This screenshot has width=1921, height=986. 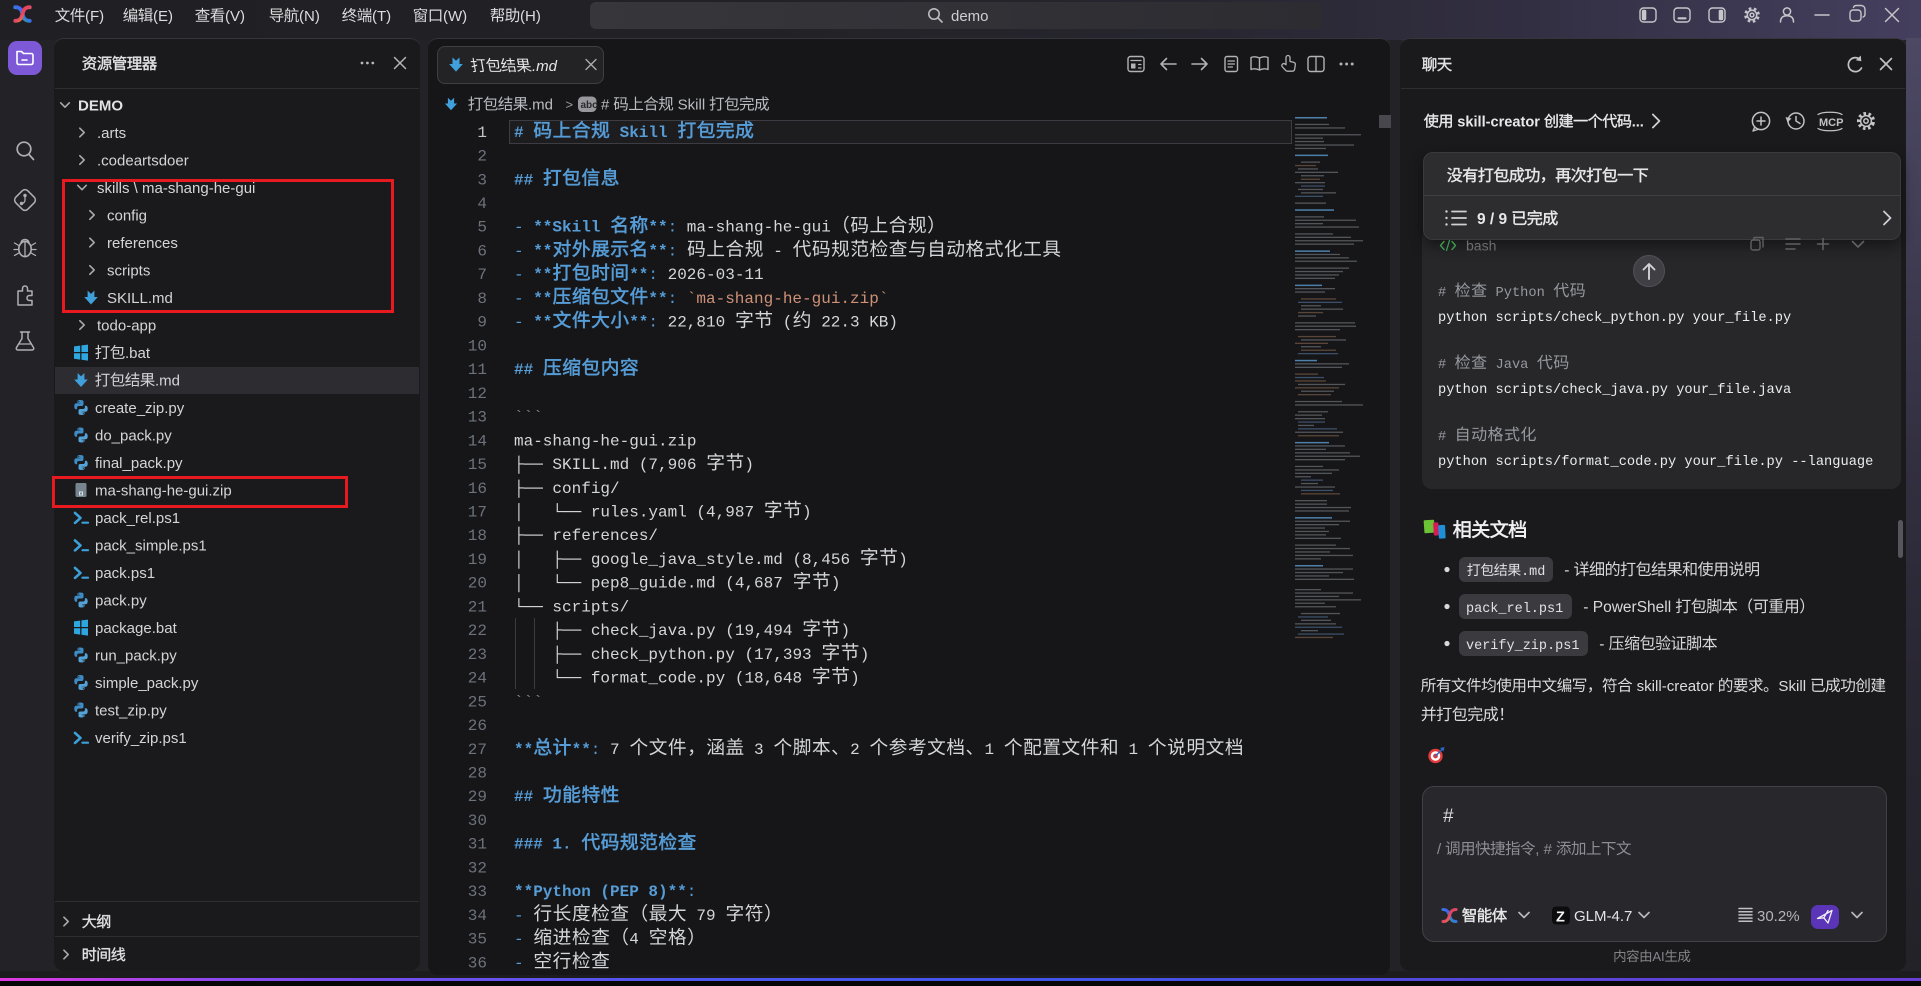 What do you see at coordinates (477, 489) in the screenshot?
I see `svg-text: 16` at bounding box center [477, 489].